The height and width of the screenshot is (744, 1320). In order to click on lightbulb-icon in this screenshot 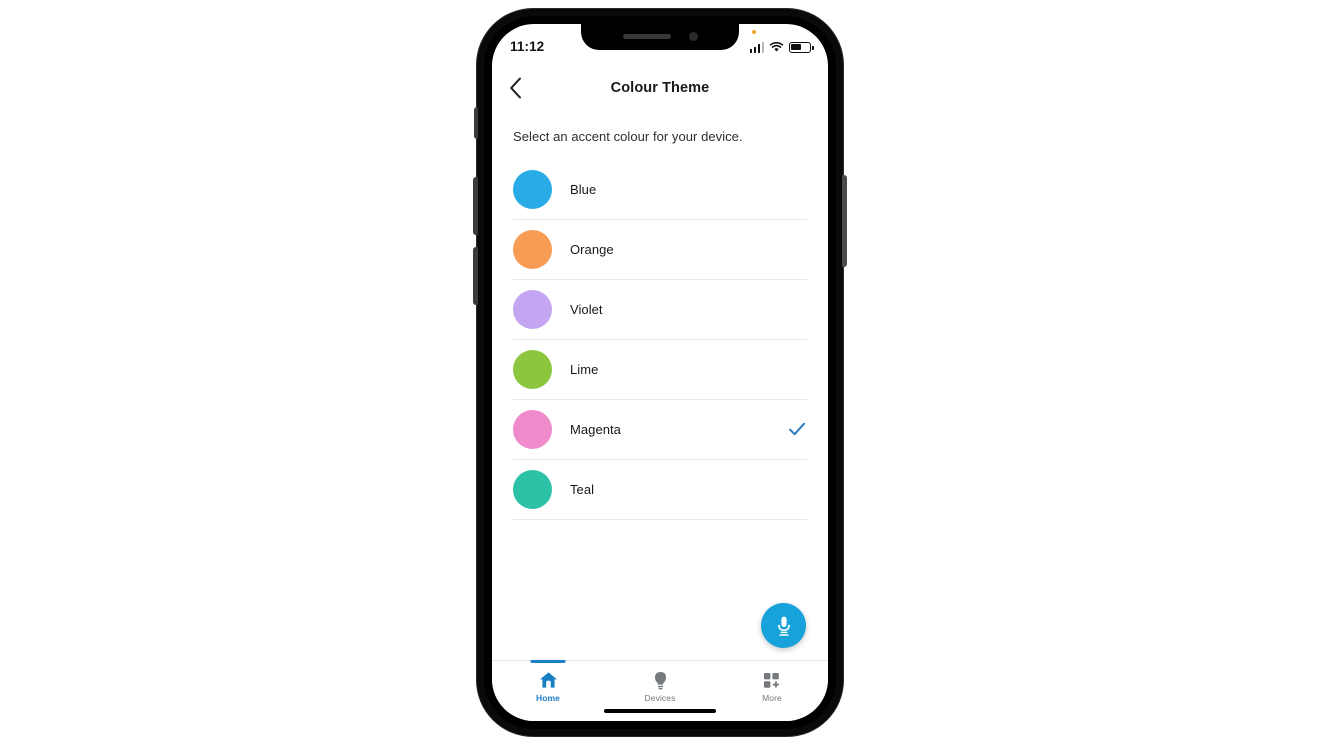, I will do `click(660, 680)`.